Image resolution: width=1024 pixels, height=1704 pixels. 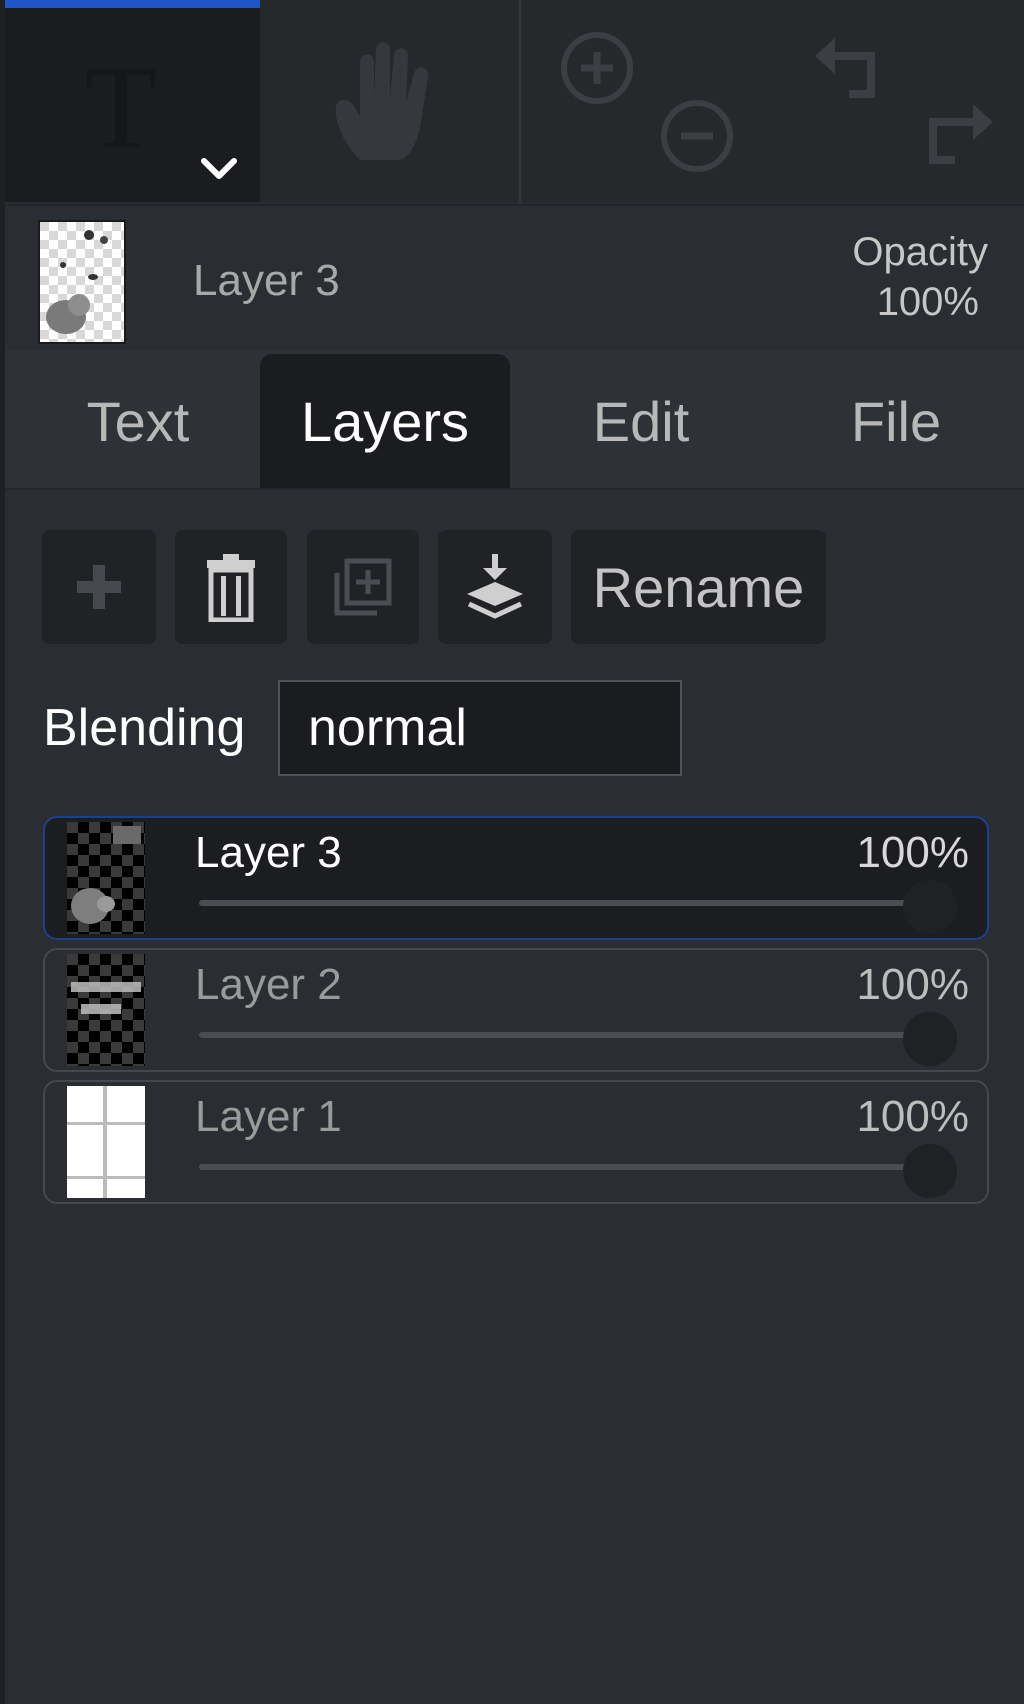 I want to click on hand-tool-button, so click(x=390, y=101).